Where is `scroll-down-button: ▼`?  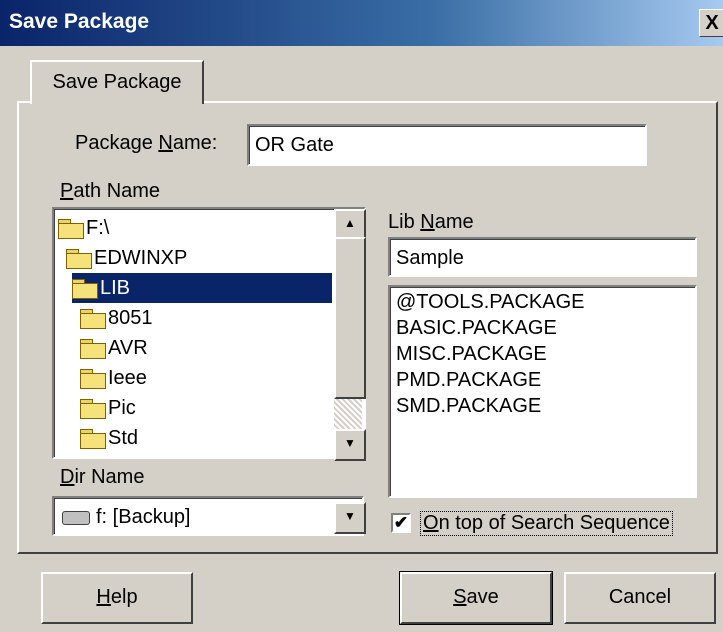
scroll-down-button: ▼ is located at coordinates (350, 445).